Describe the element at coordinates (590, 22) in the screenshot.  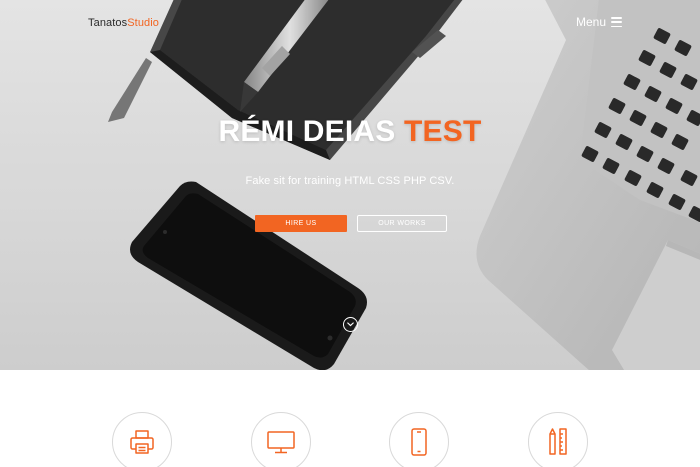
I see `menu-label: Menu` at that location.